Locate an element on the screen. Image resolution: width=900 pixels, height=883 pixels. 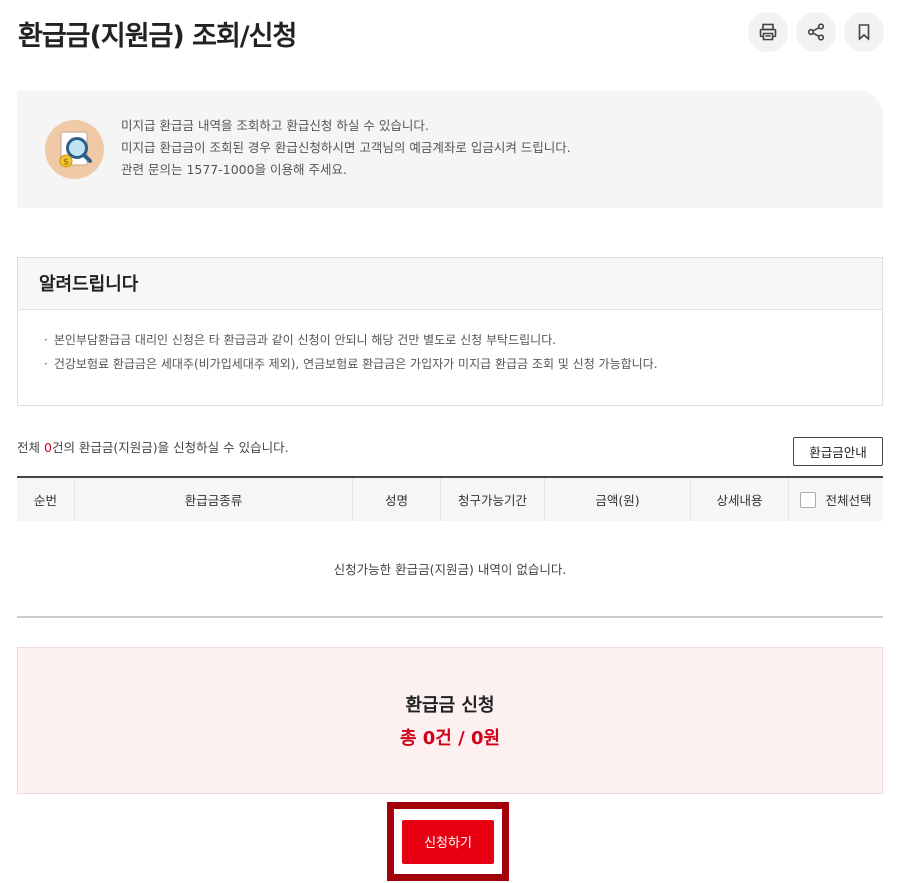
summary-title: 환급금 신청 is located at coordinates (450, 705).